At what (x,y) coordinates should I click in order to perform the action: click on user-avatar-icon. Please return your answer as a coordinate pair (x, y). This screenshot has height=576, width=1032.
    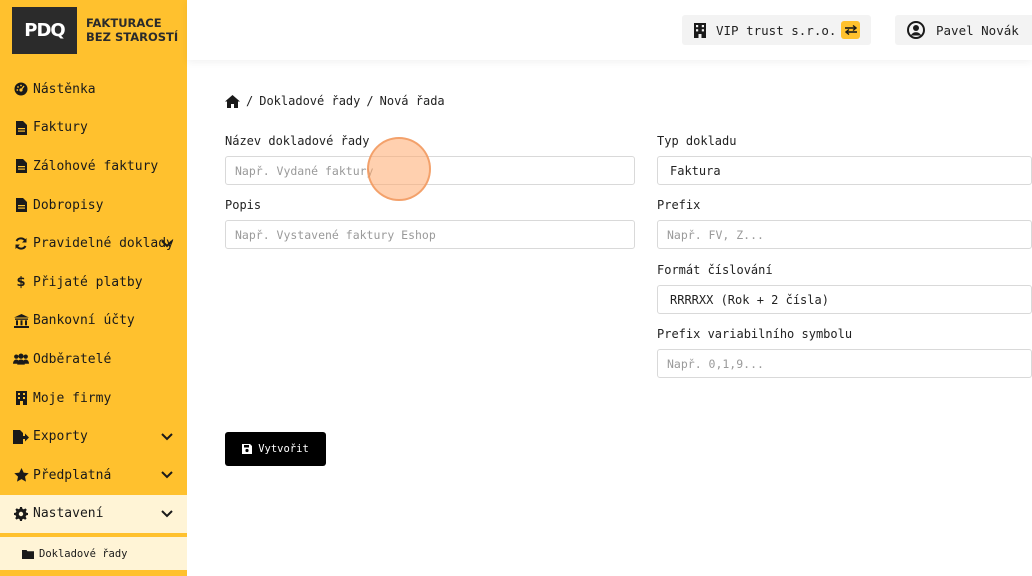
    Looking at the image, I should click on (916, 30).